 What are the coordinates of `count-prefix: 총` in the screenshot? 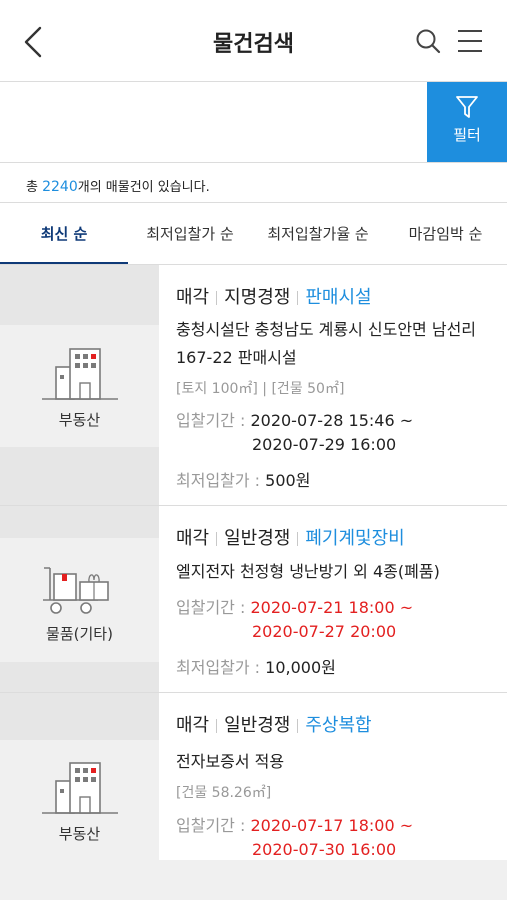 It's located at (34, 187).